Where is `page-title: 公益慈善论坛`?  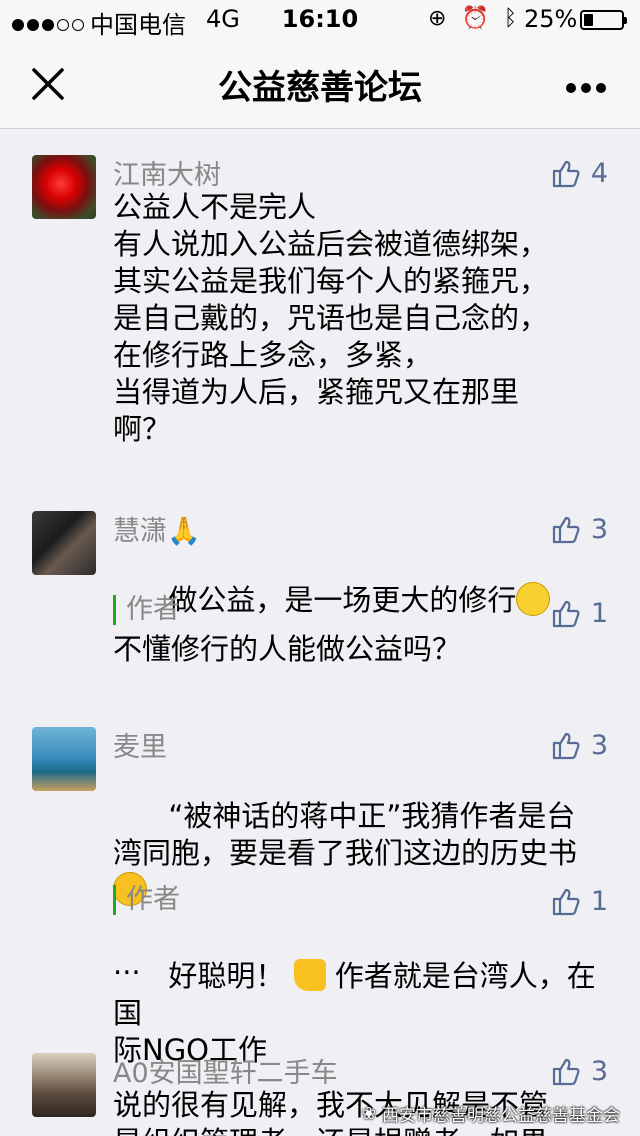
page-title: 公益慈善论坛 is located at coordinates (320, 88).